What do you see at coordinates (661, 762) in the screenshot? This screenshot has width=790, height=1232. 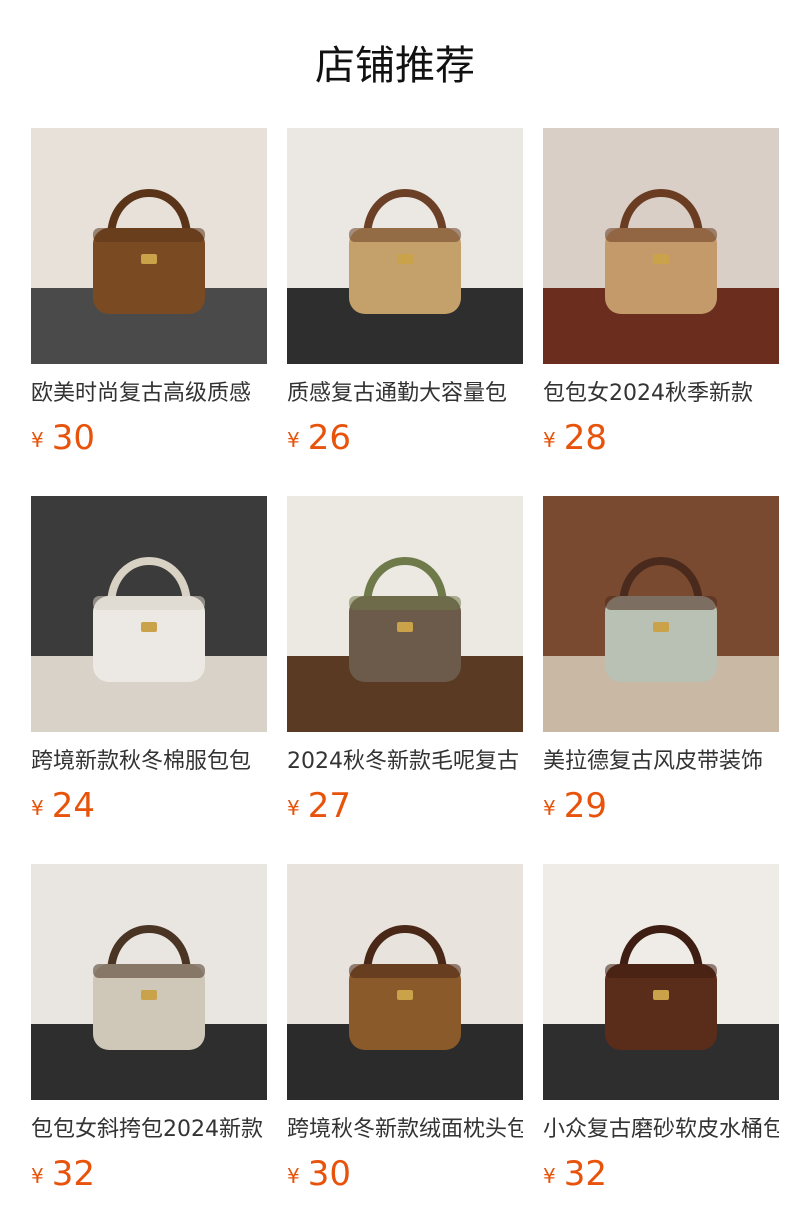 I see `product-name: 美拉德复古风皮带装饰` at bounding box center [661, 762].